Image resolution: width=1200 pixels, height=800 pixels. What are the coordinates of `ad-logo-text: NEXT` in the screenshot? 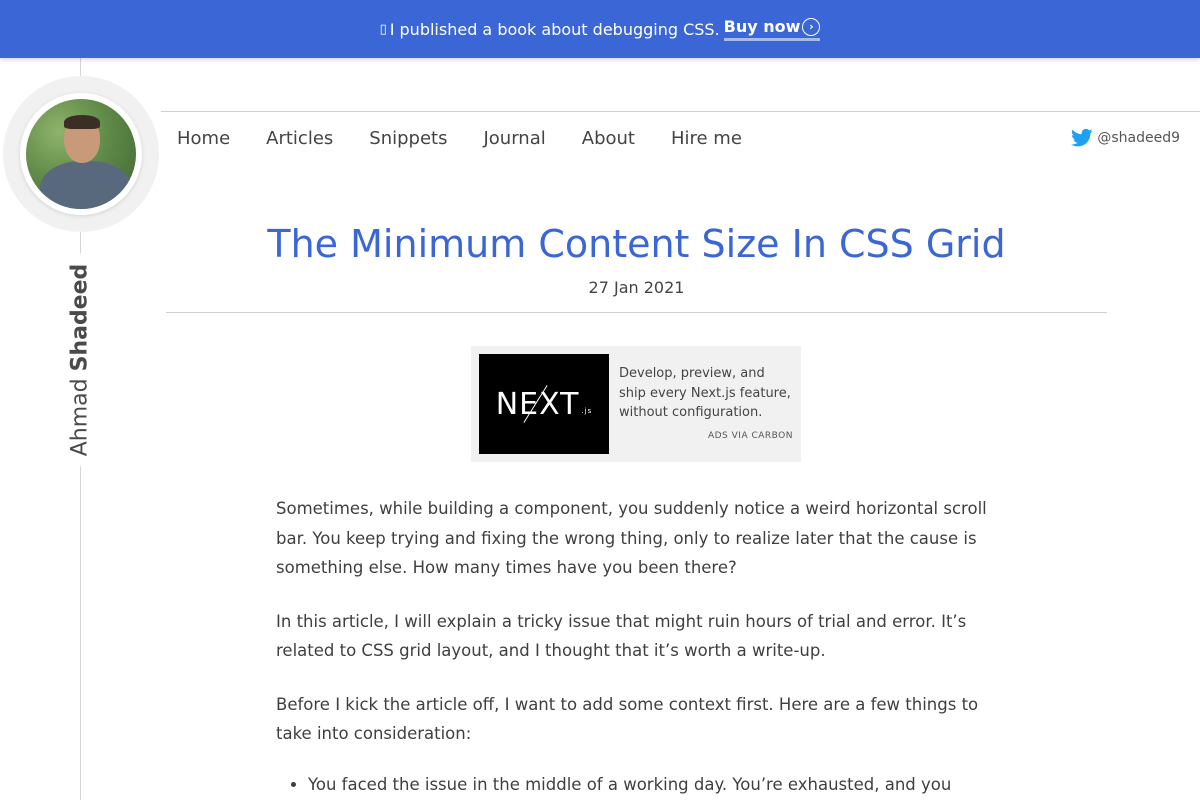 It's located at (537, 404).